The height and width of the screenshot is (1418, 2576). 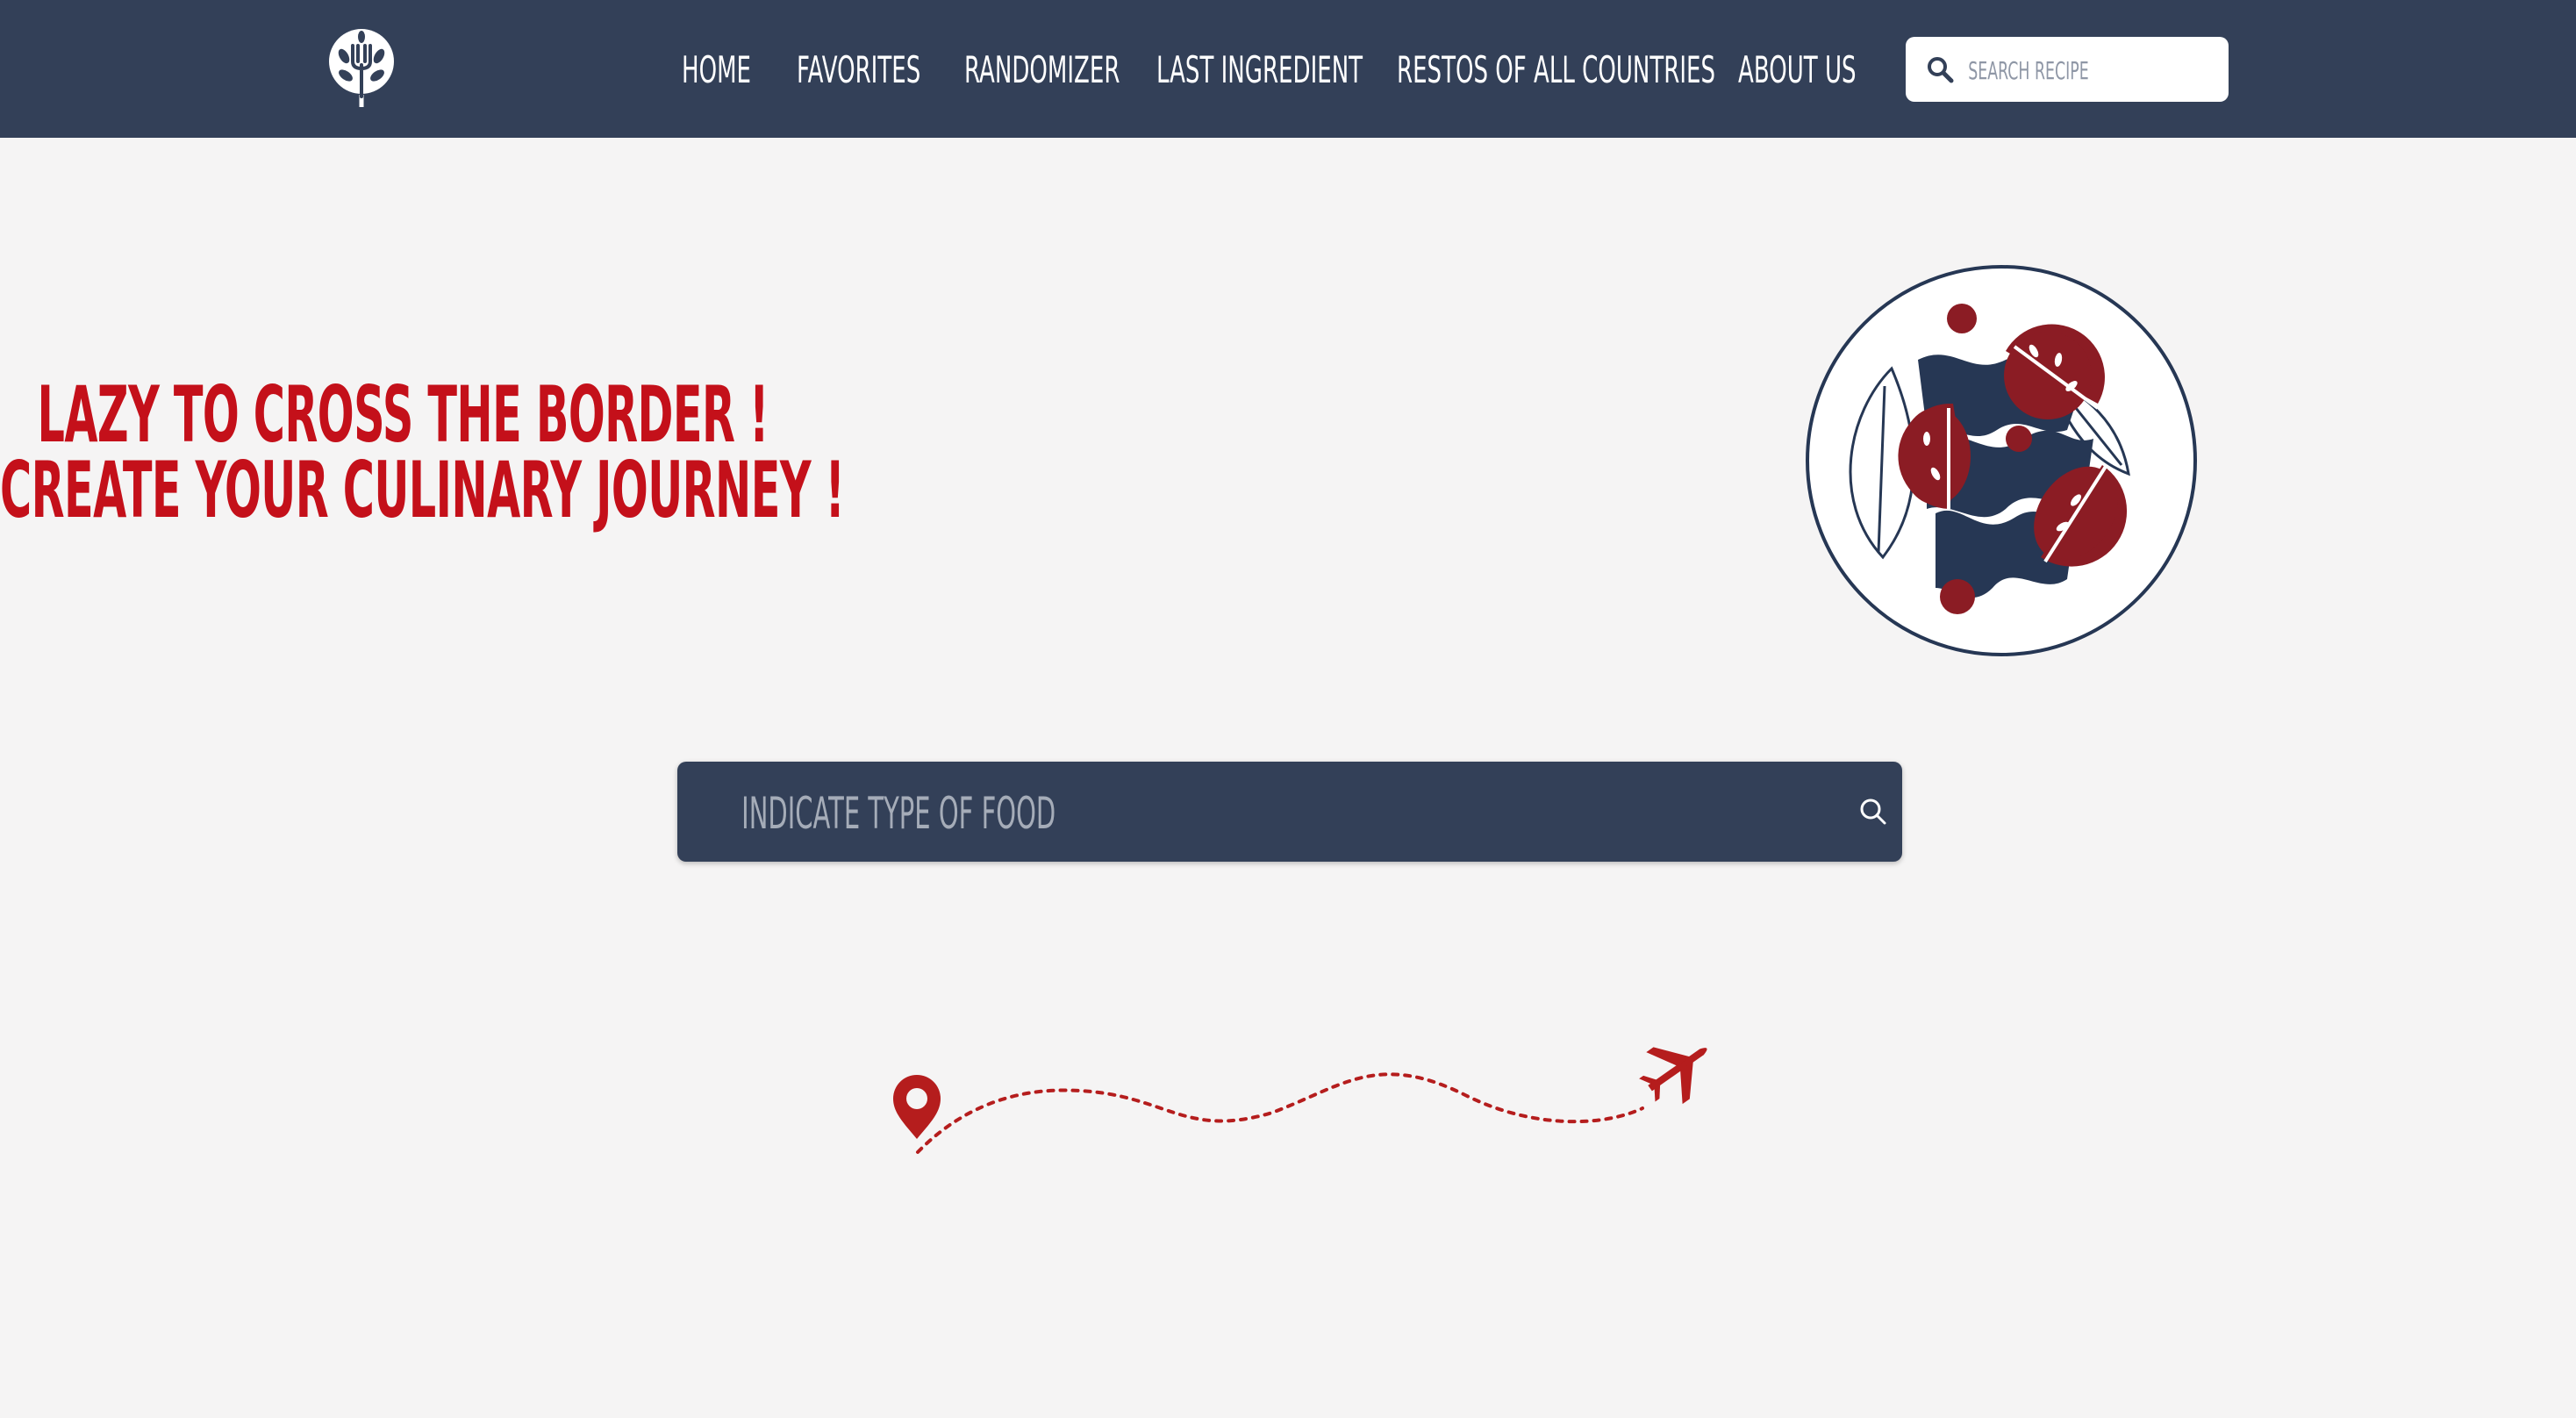 What do you see at coordinates (1149, 813) in the screenshot?
I see `food-type-input` at bounding box center [1149, 813].